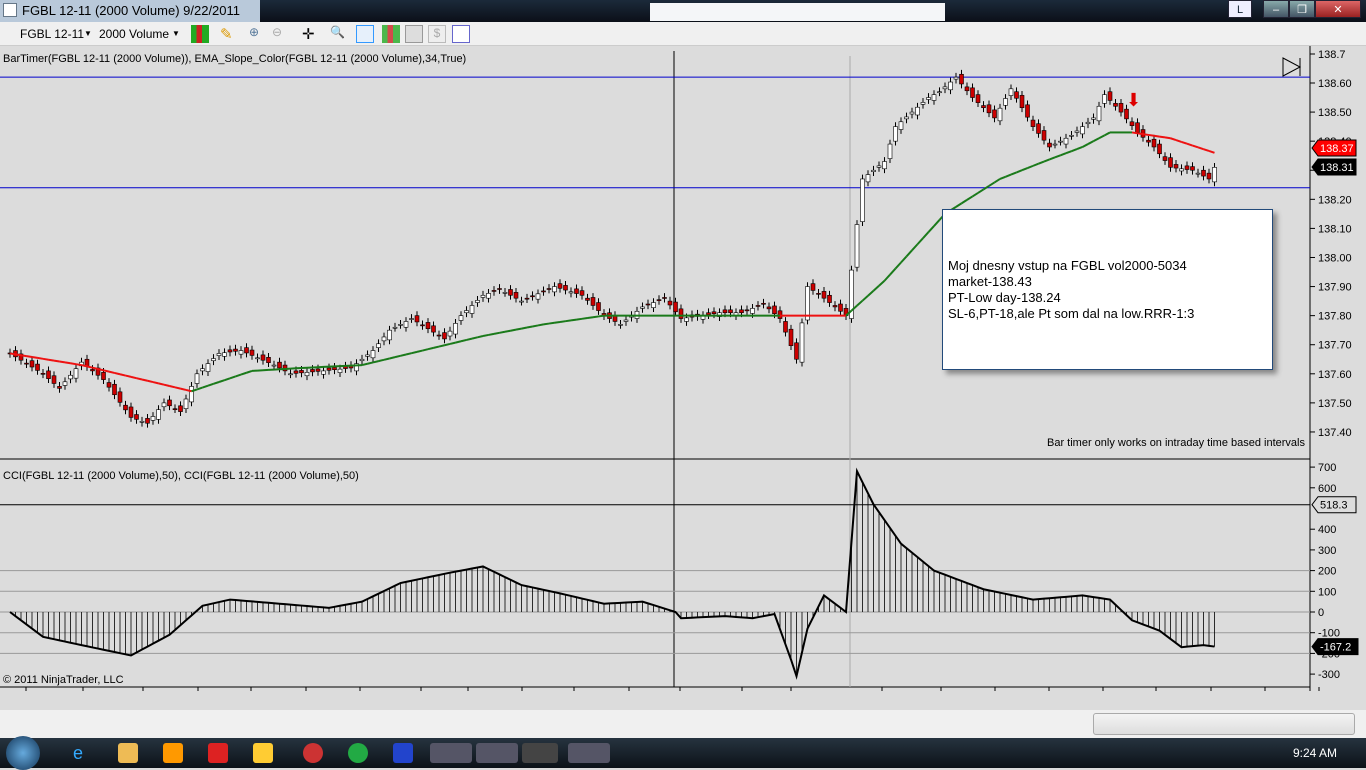 This screenshot has height=770, width=1366. What do you see at coordinates (173, 753) in the screenshot?
I see `media-player-icon` at bounding box center [173, 753].